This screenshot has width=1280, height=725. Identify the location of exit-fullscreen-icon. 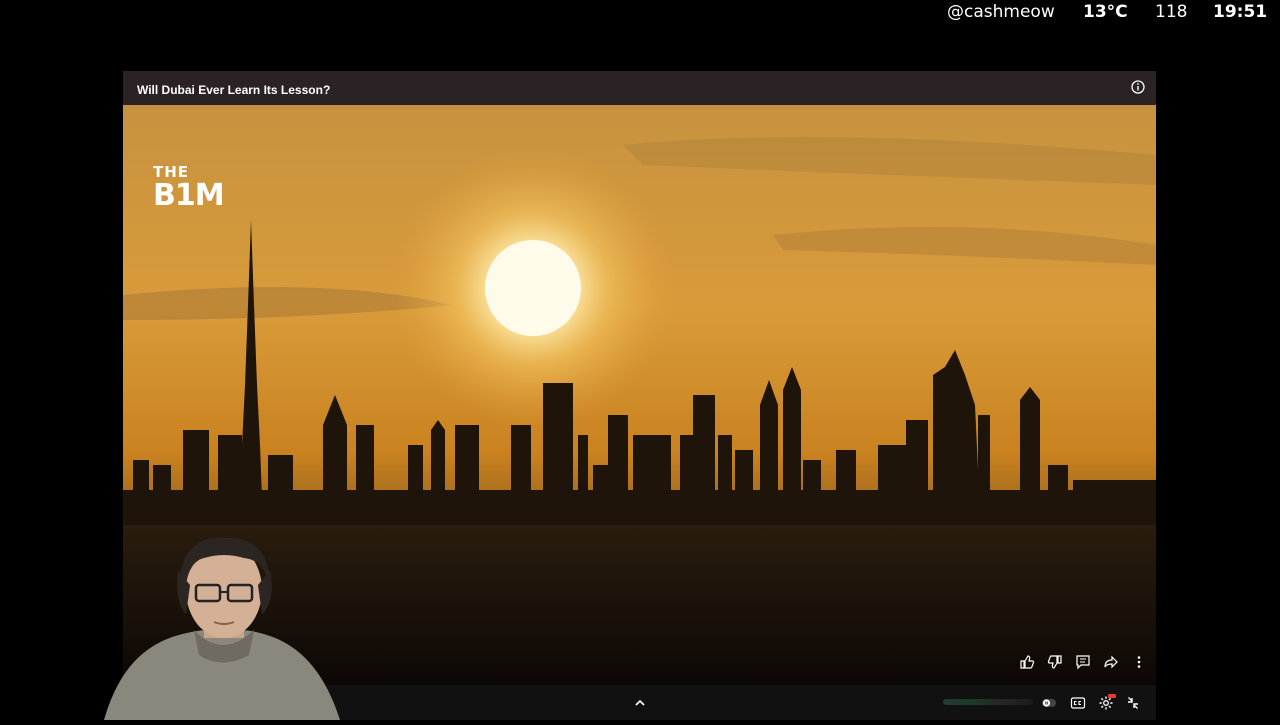
(1133, 703).